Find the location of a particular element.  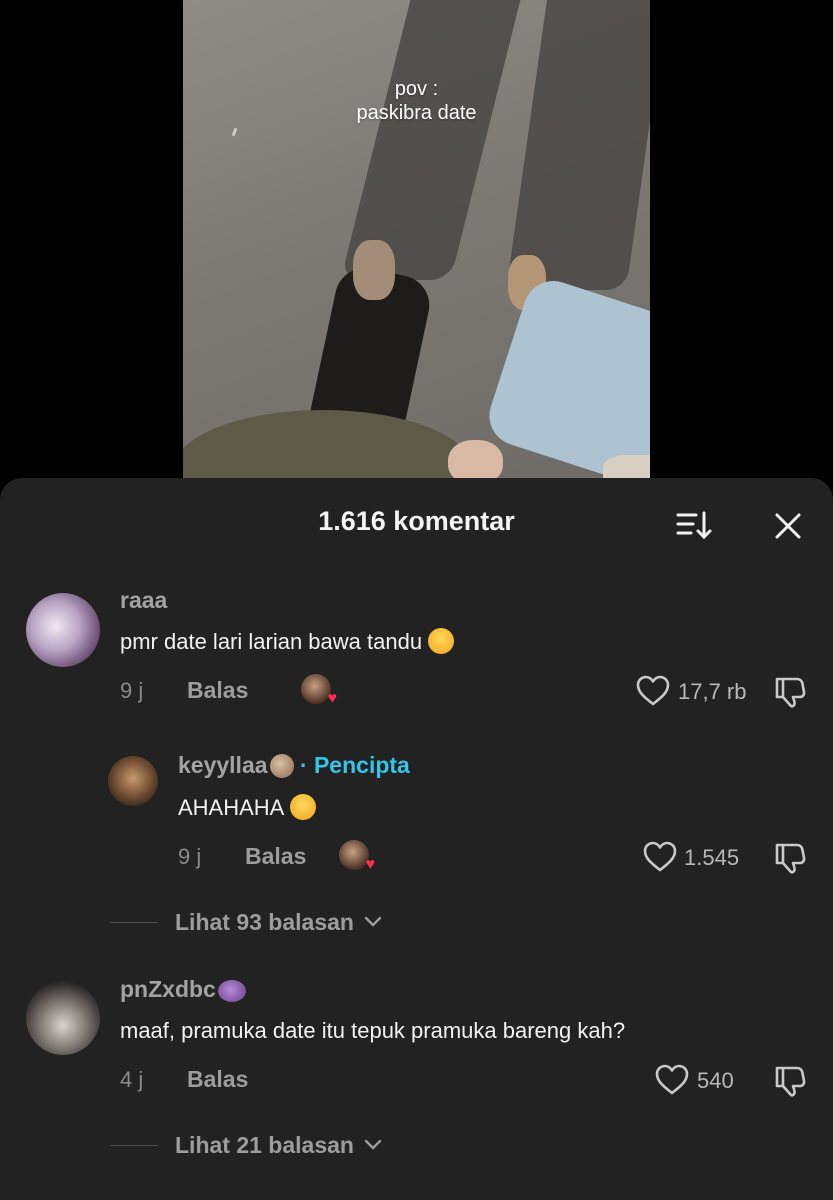

ringed-planet-icon is located at coordinates (231, 991).